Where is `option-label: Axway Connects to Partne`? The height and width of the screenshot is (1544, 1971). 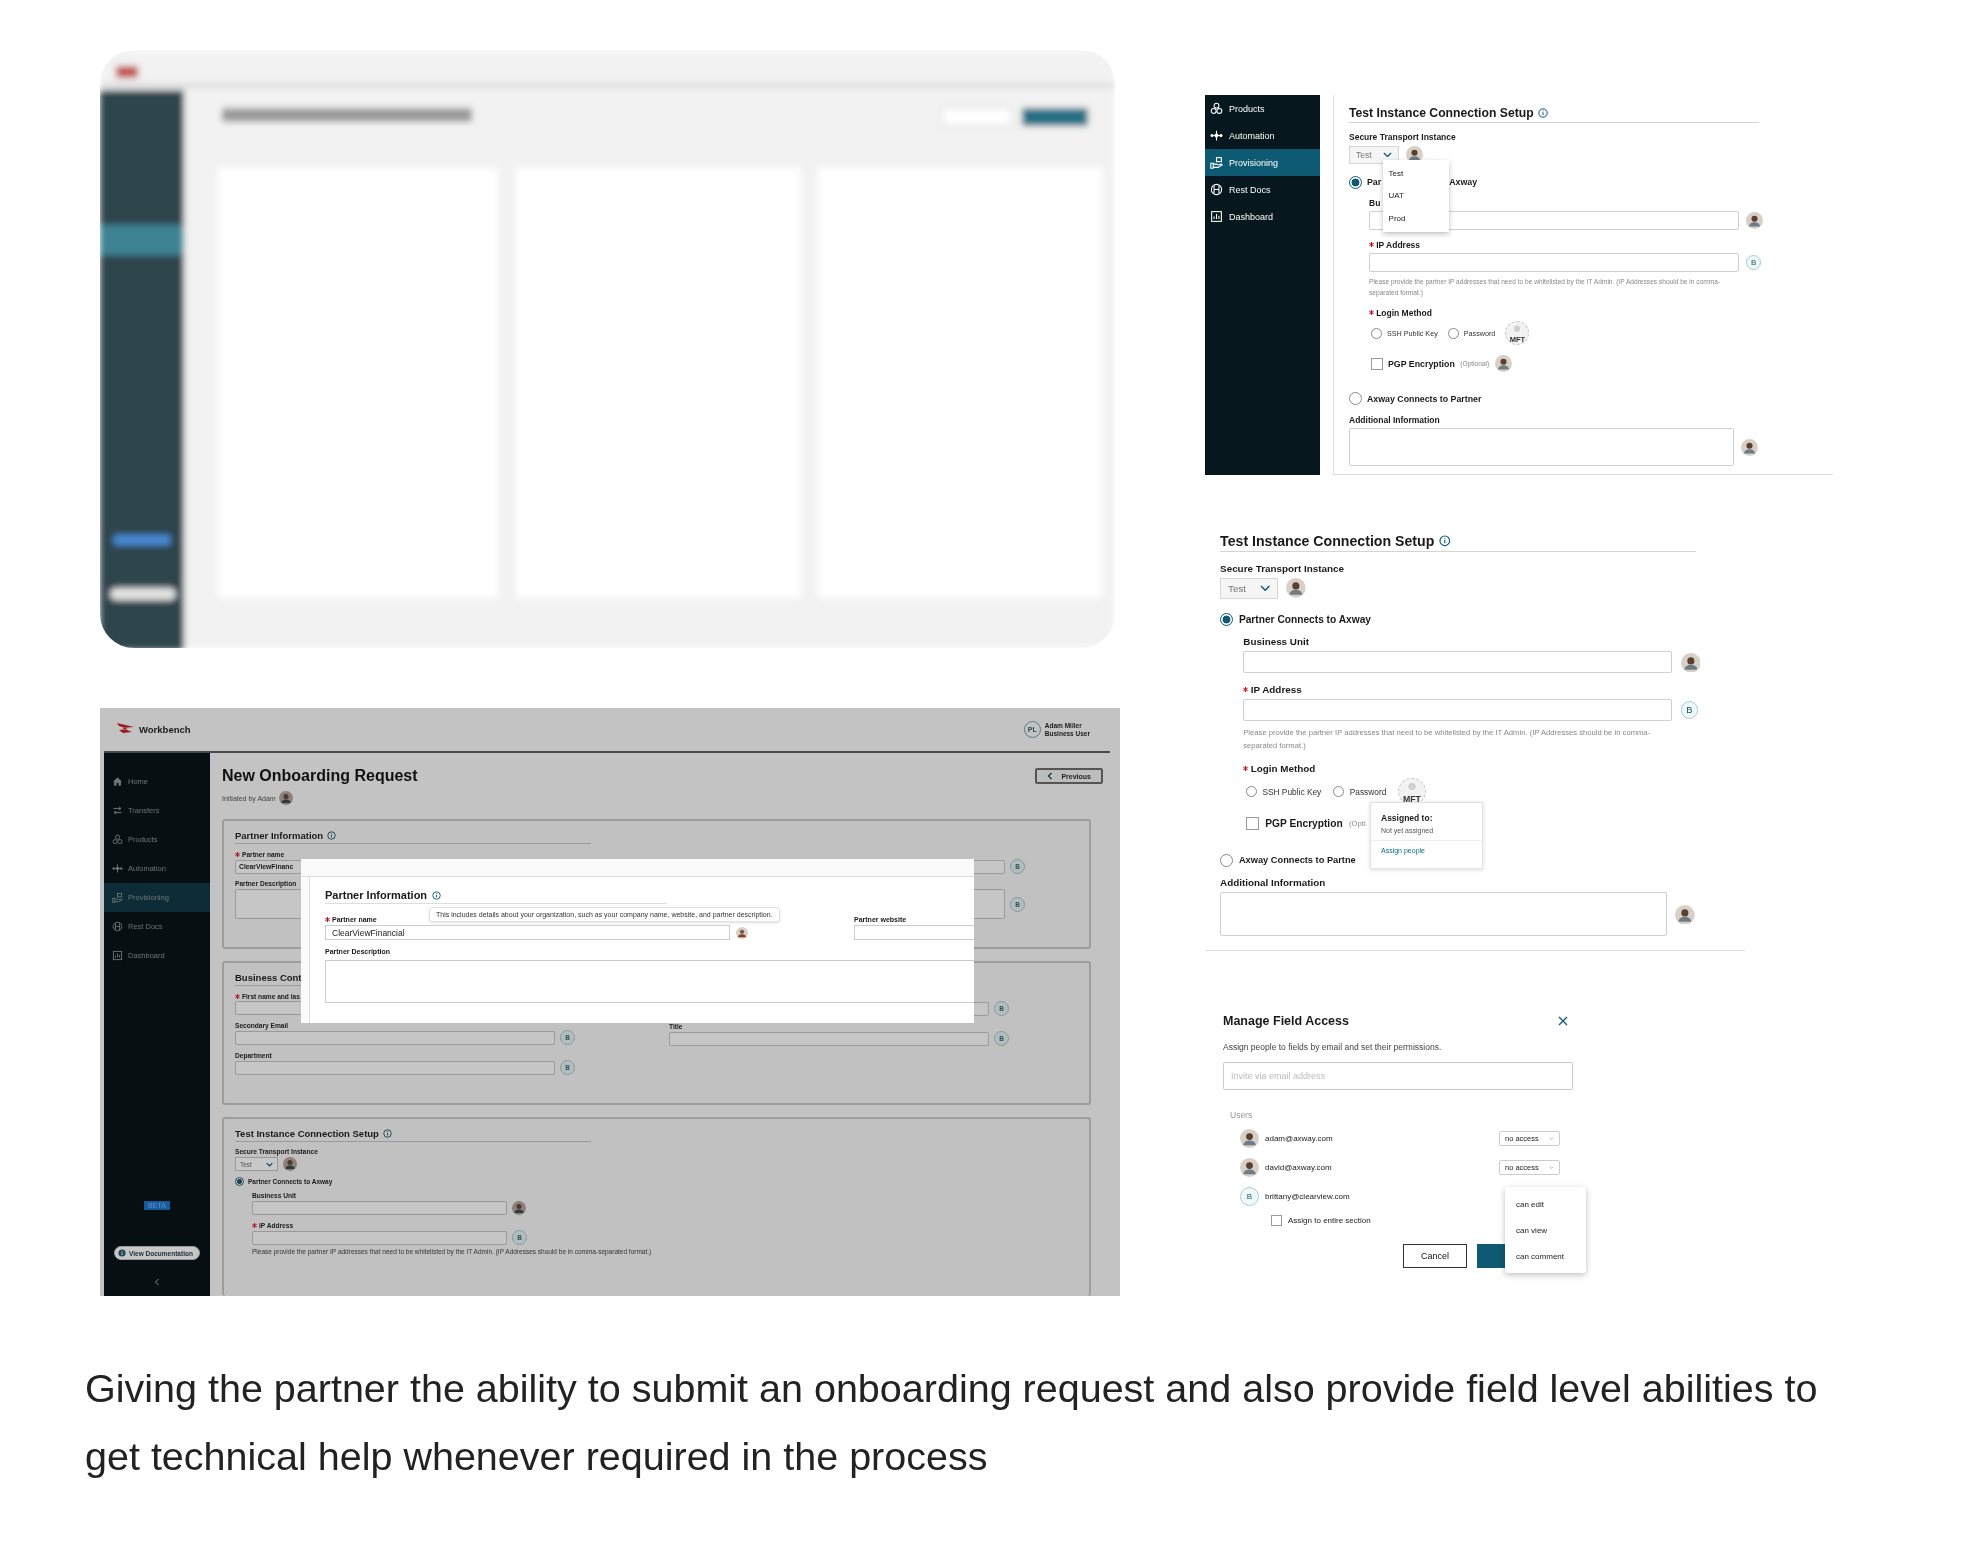
option-label: Axway Connects to Partne is located at coordinates (1297, 860).